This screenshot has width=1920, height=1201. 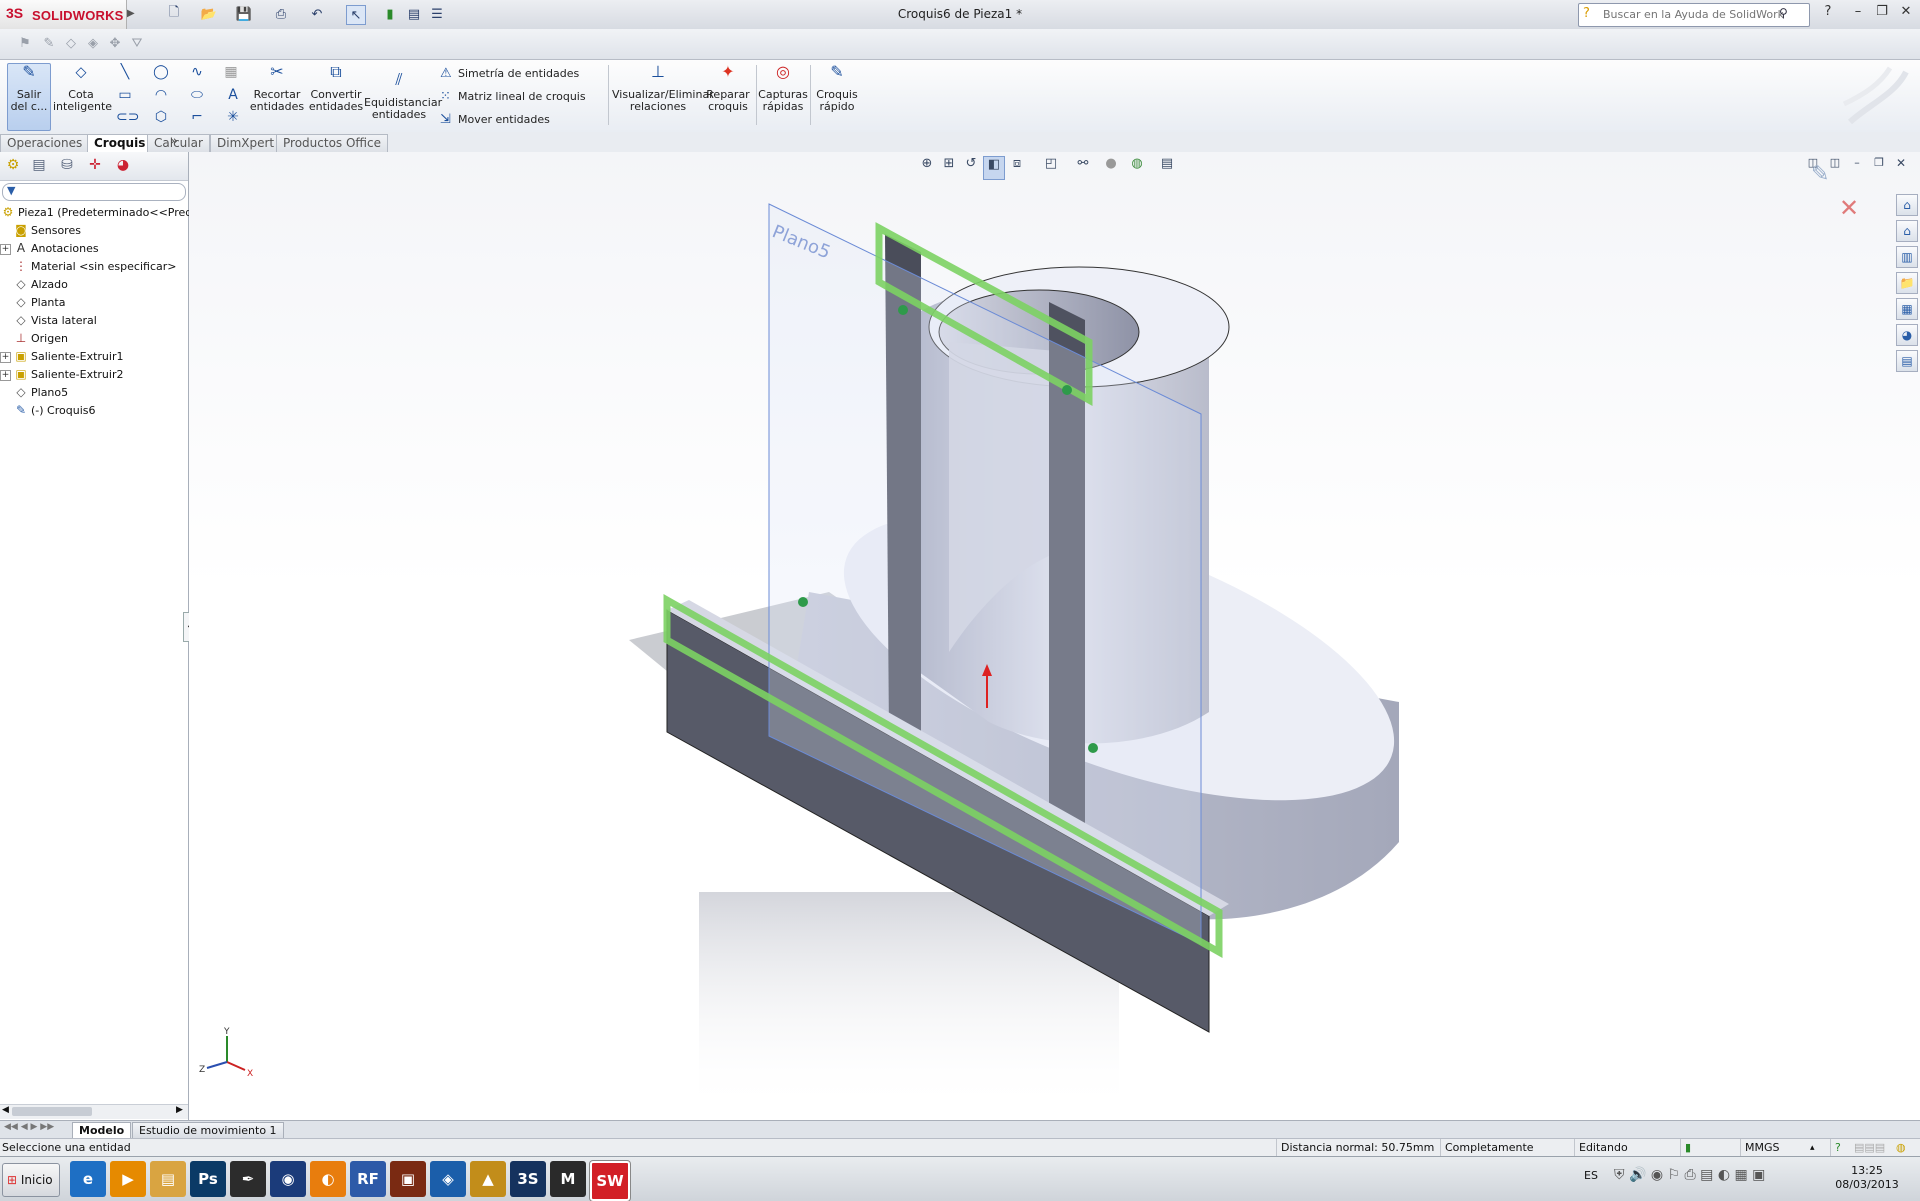 I want to click on repair-sketch-button: ✦ Reparar croquis, so click(x=728, y=95).